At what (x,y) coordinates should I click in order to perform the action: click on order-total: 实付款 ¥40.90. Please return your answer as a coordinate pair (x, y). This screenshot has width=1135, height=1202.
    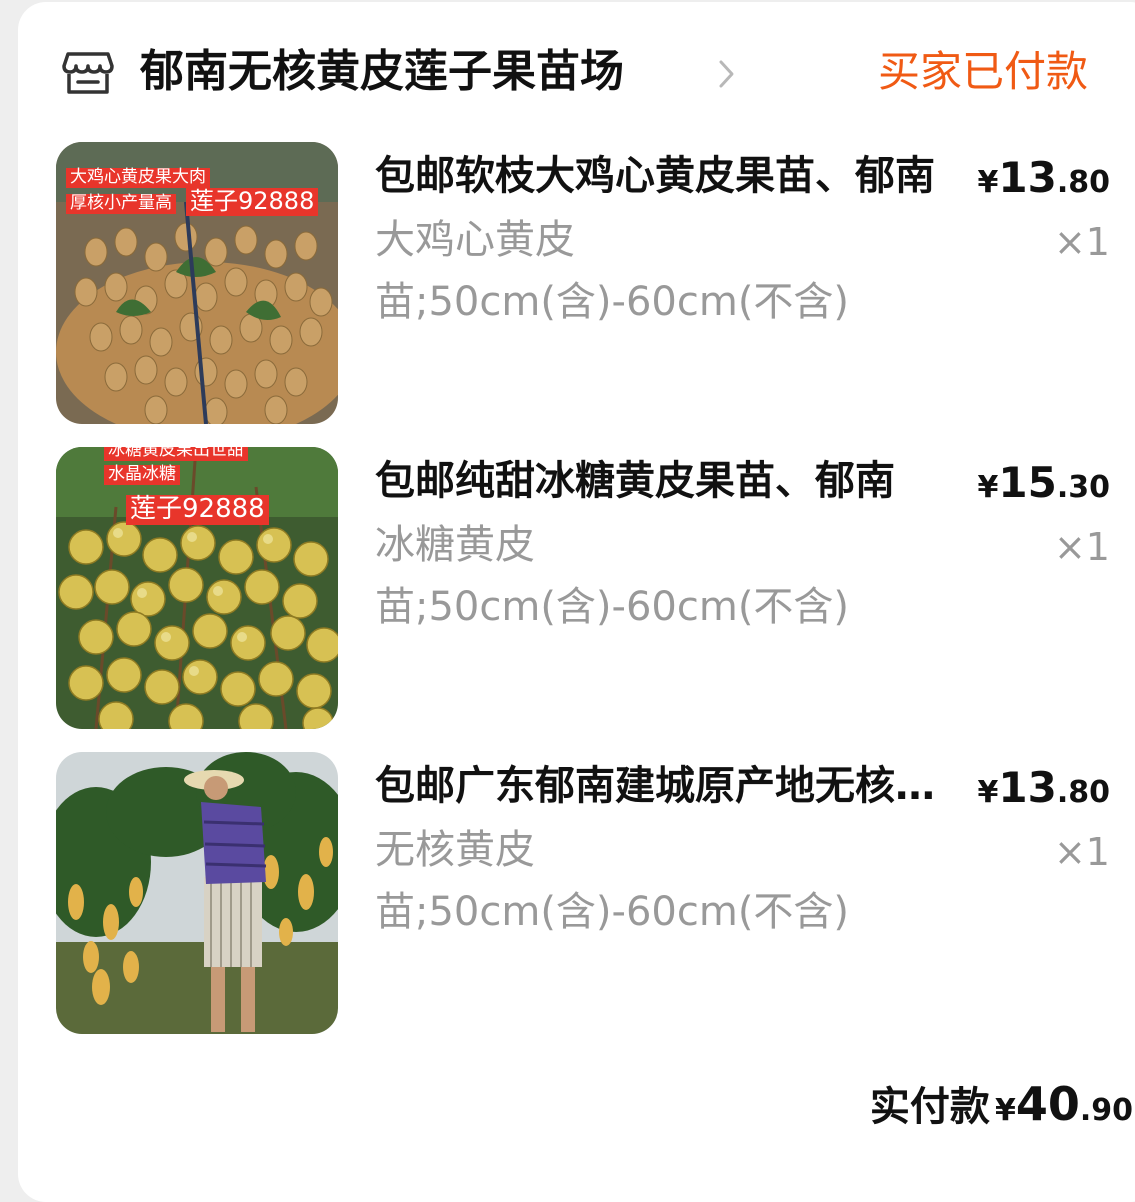
    Looking at the image, I should click on (1001, 1109).